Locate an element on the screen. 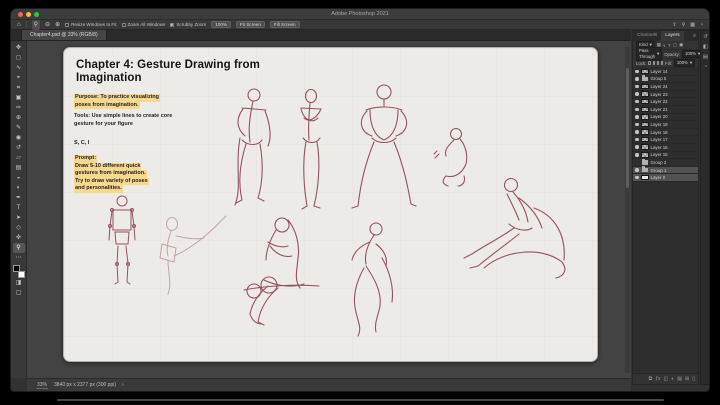 This screenshot has height=405, width=720. path-selection-tool: ➤ is located at coordinates (19, 218).